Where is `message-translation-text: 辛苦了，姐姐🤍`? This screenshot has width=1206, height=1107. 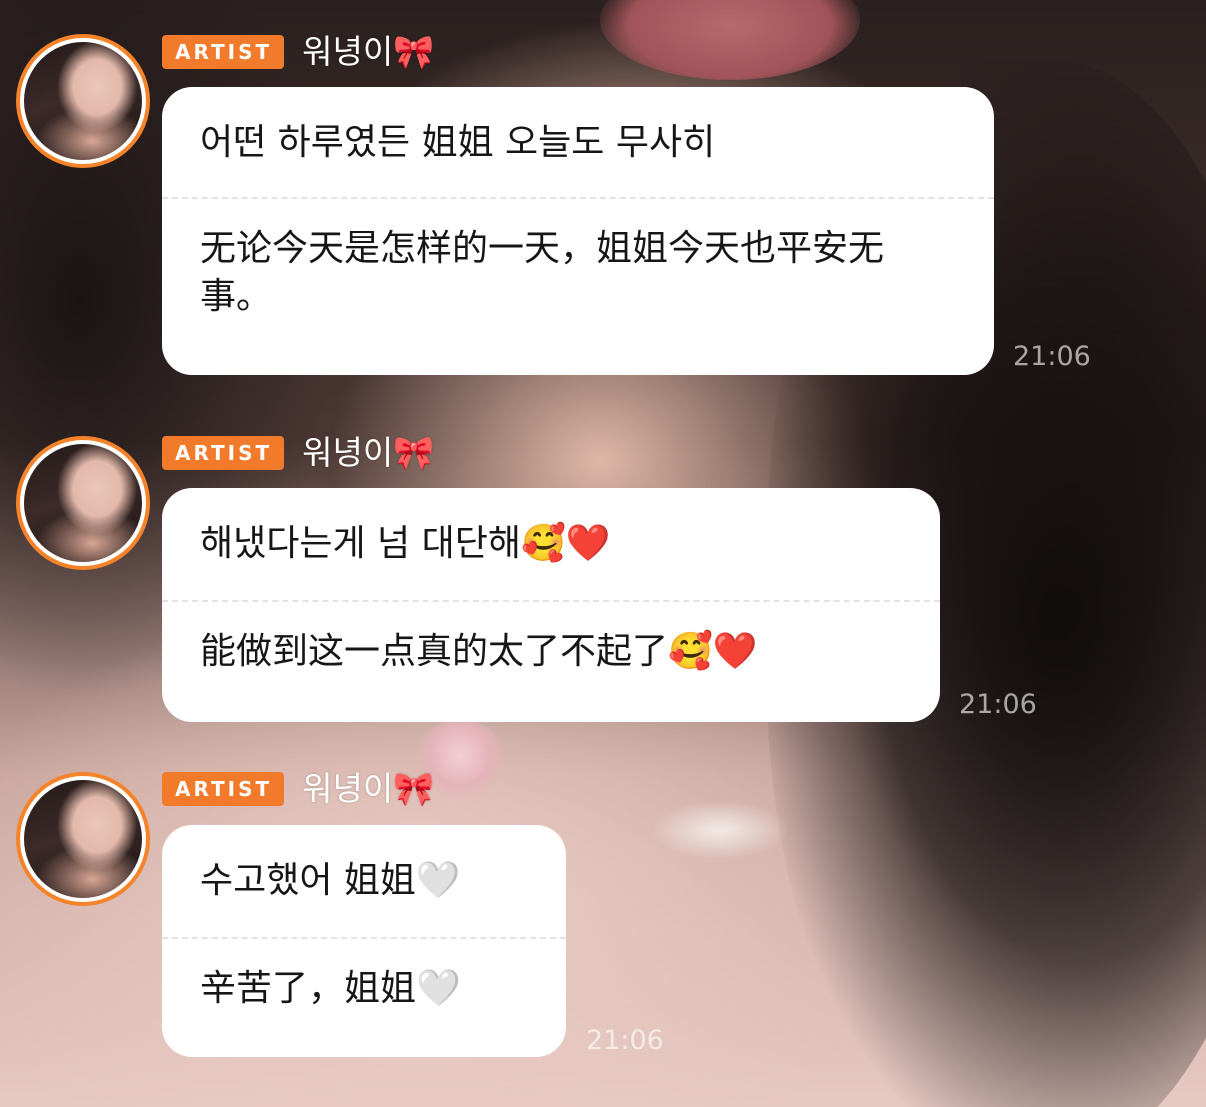
message-translation-text: 辛苦了，姐姐🤍 is located at coordinates (330, 988).